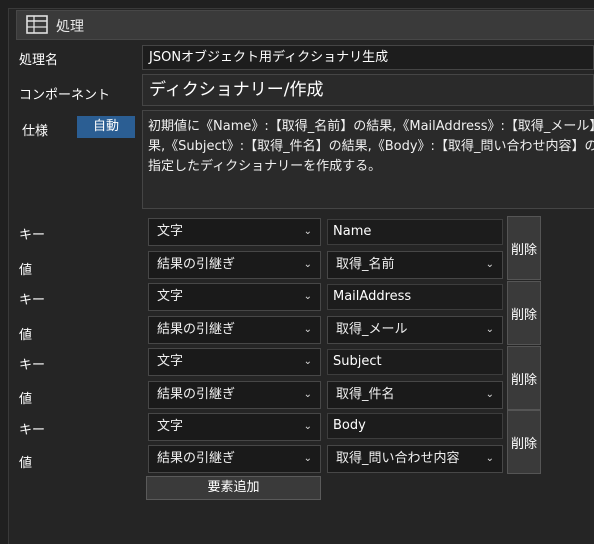 The height and width of the screenshot is (544, 594). Describe the element at coordinates (65, 95) in the screenshot. I see `component-label: コンポーネント` at that location.